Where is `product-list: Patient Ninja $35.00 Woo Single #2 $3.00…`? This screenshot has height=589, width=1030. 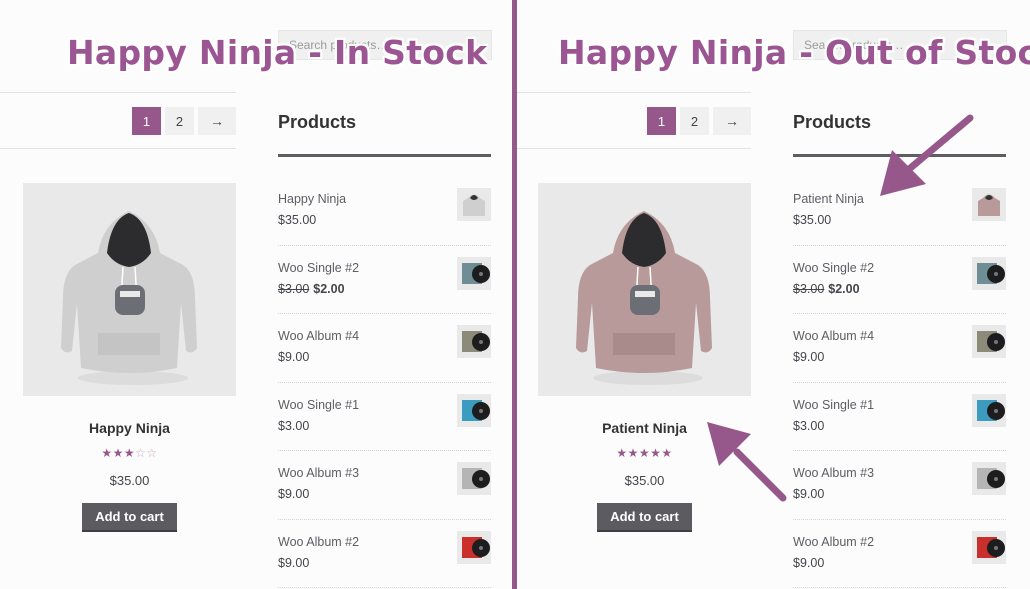 product-list: Patient Ninja $35.00 Woo Single #2 $3.00… is located at coordinates (899, 382).